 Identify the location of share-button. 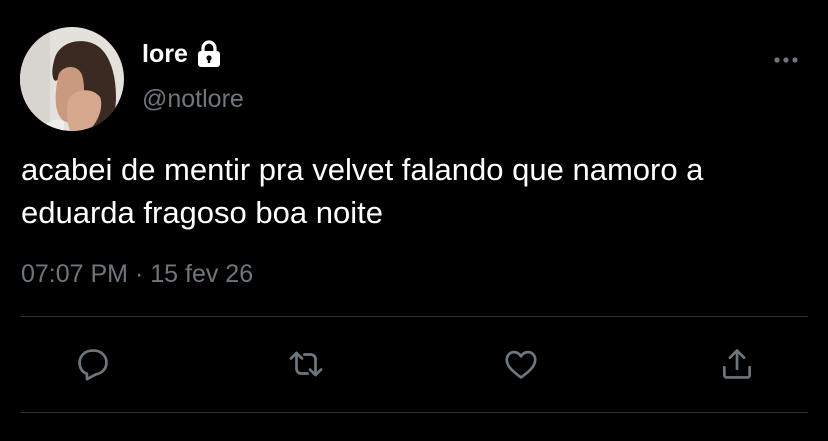
(737, 364).